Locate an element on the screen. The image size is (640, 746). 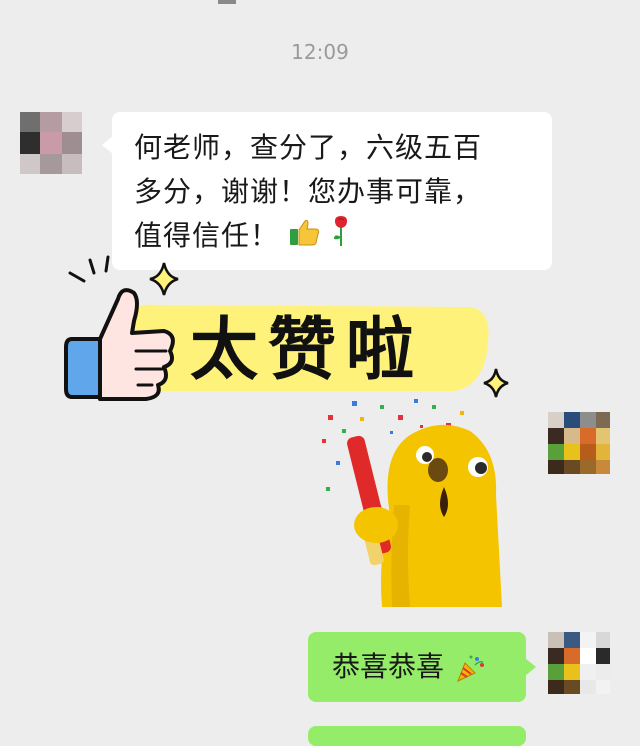
rose-icon is located at coordinates (340, 230).